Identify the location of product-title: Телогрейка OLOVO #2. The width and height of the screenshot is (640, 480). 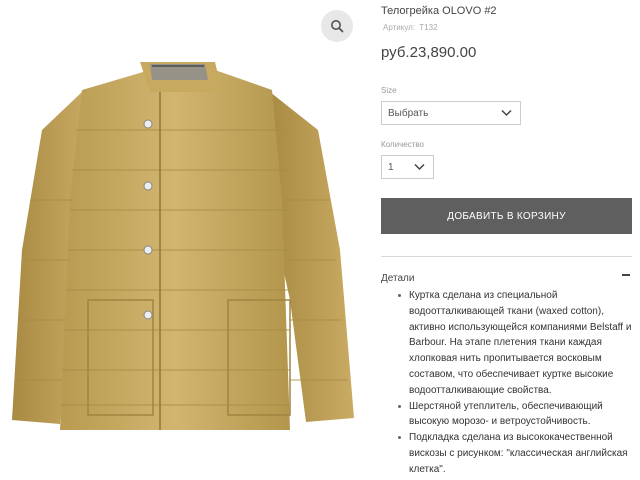
(439, 11).